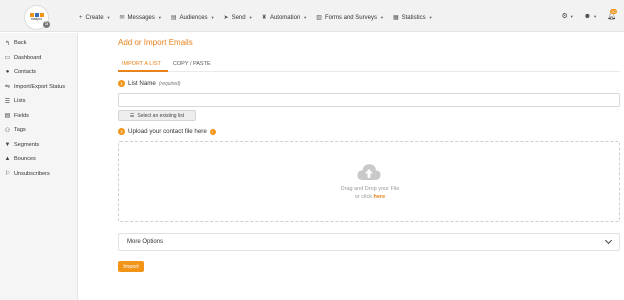 The width and height of the screenshot is (624, 300). I want to click on chevron-down-icon, so click(608, 240).